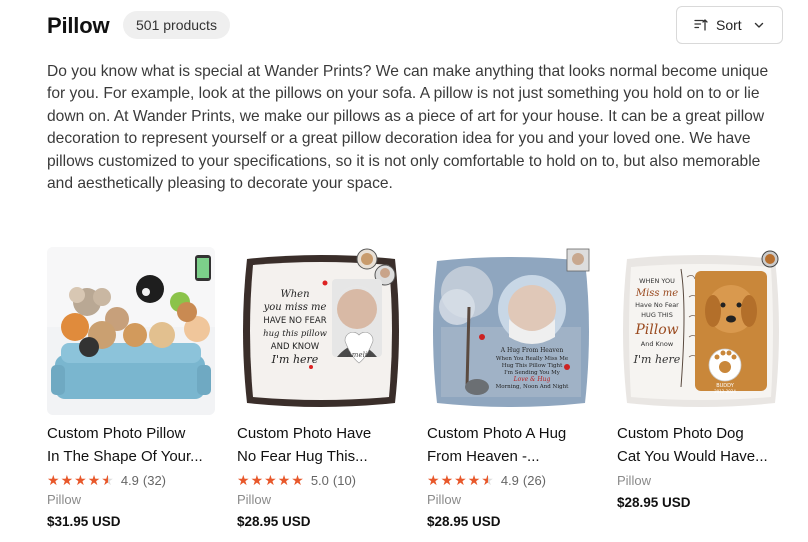 The image size is (808, 542). Describe the element at coordinates (656, 293) in the screenshot. I see `svg-text: Miss me` at that location.